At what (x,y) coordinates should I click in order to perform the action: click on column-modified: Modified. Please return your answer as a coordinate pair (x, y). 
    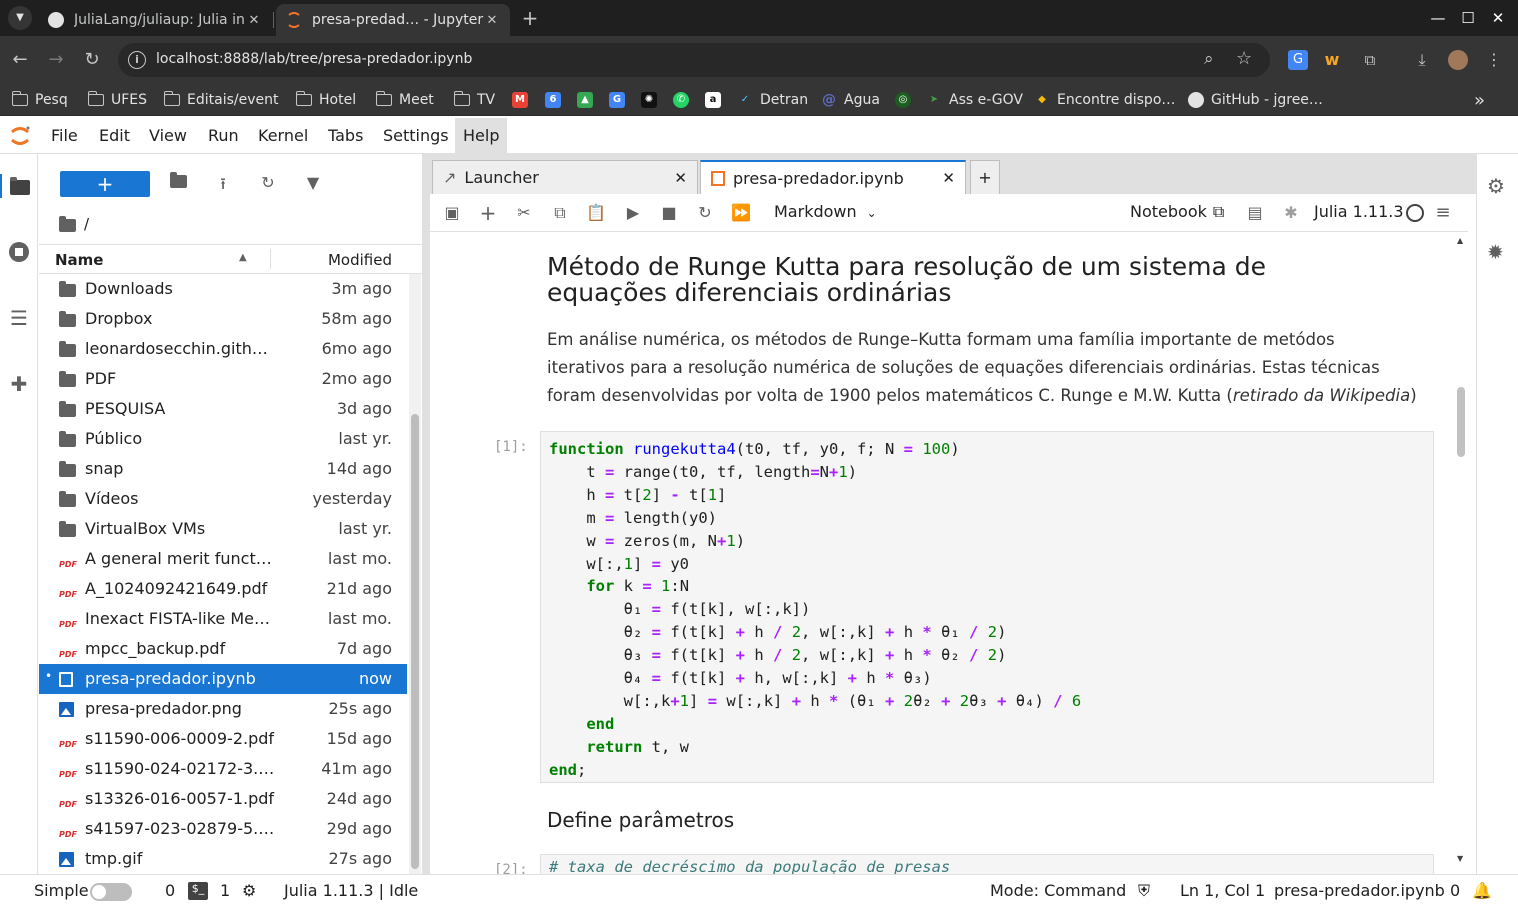
    Looking at the image, I should click on (360, 260).